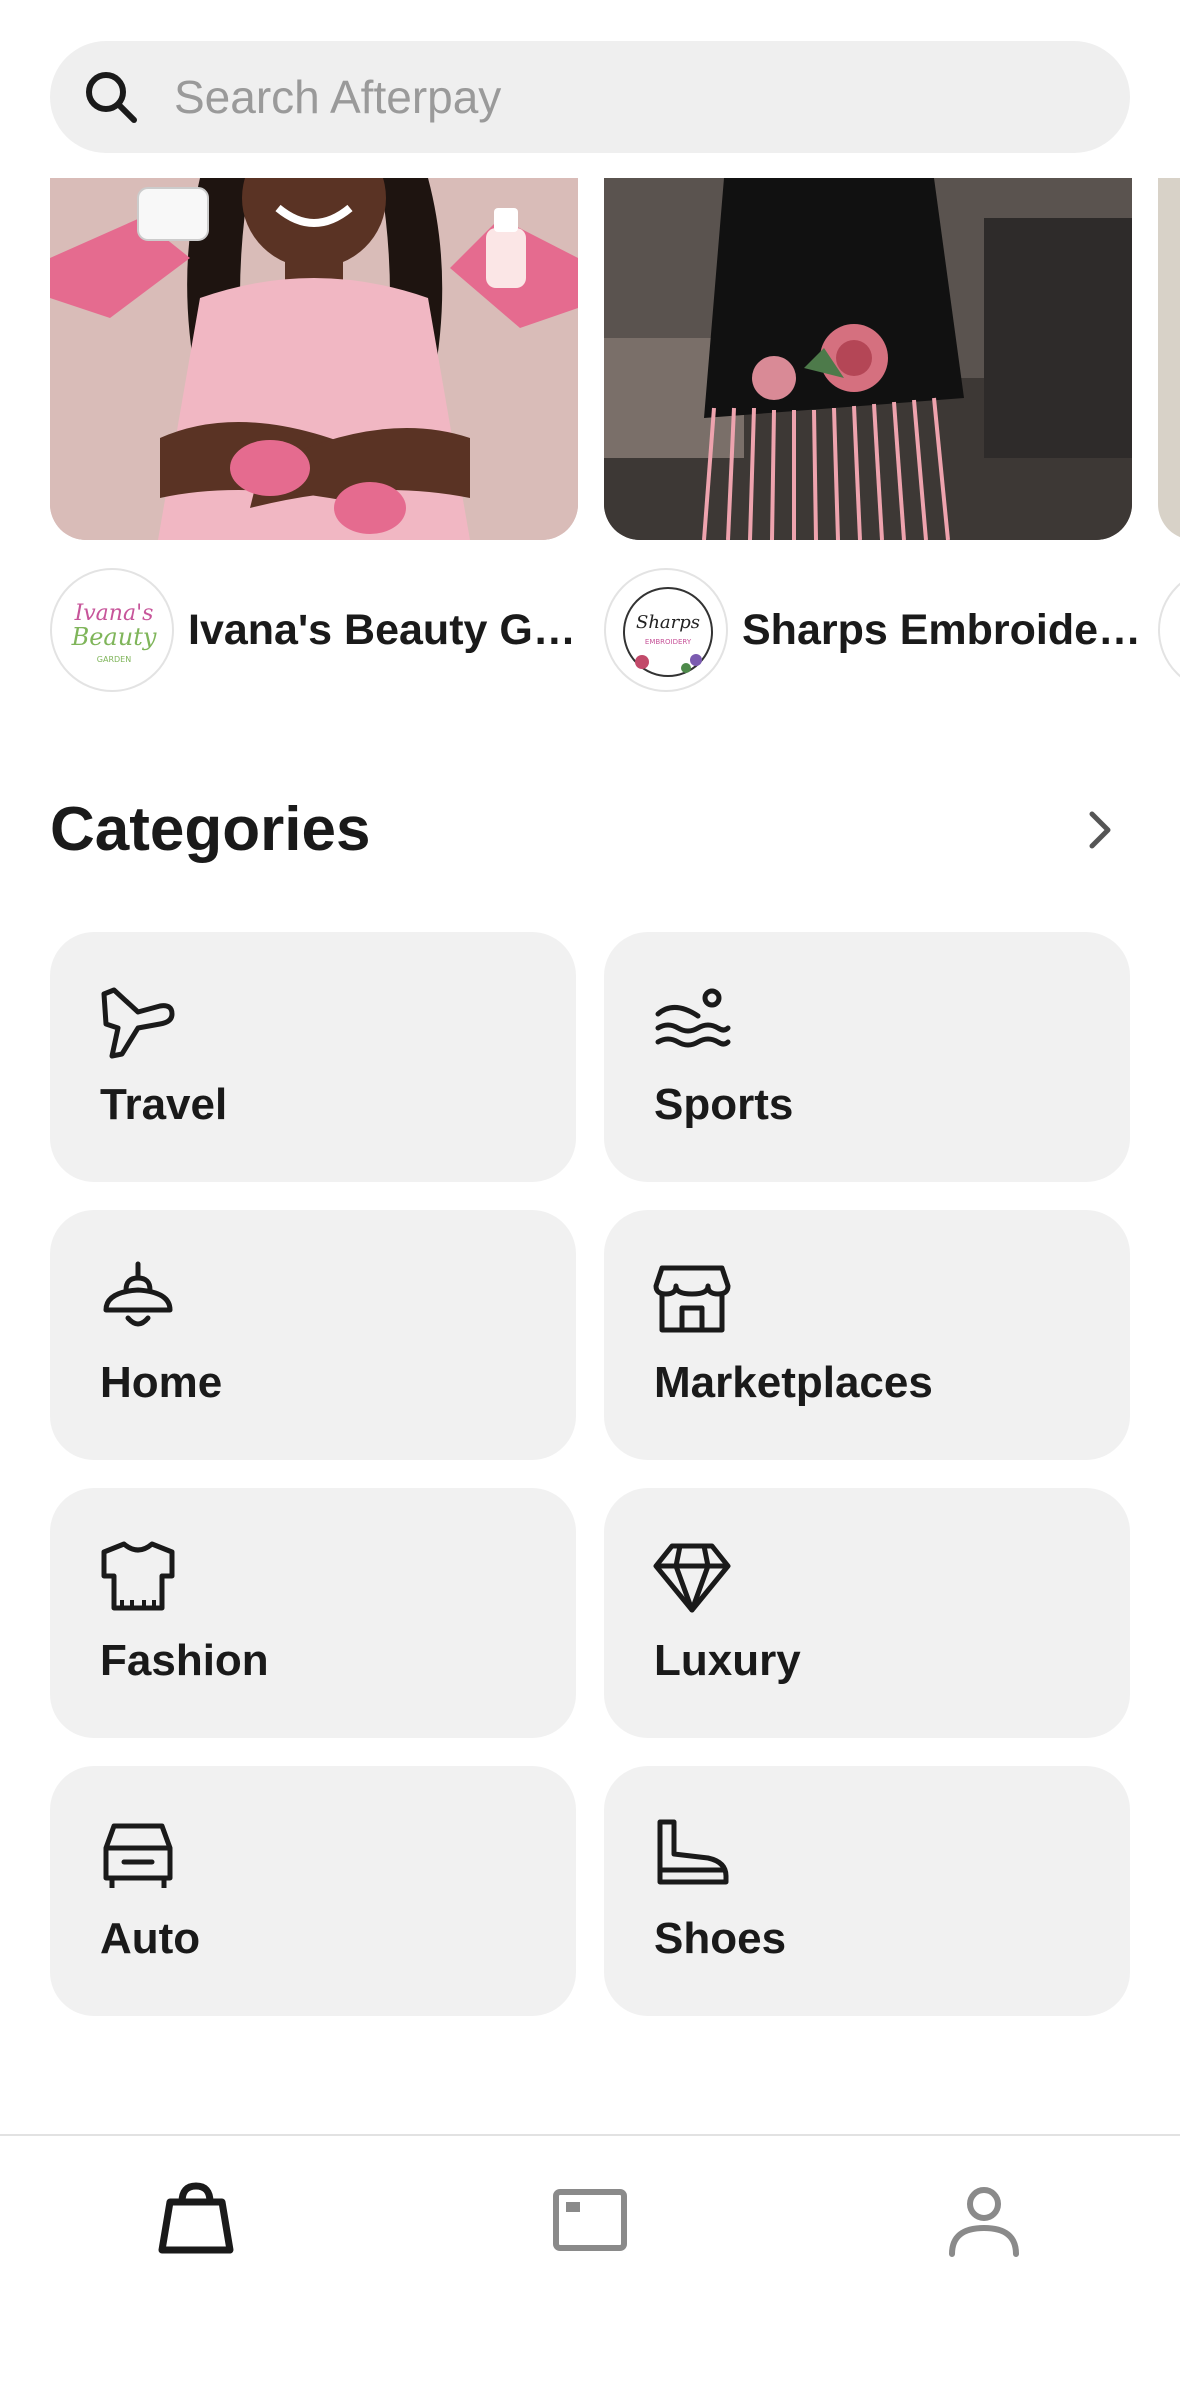 This screenshot has width=1180, height=2396. What do you see at coordinates (867, 1891) in the screenshot?
I see `category-shoes: Shoes` at bounding box center [867, 1891].